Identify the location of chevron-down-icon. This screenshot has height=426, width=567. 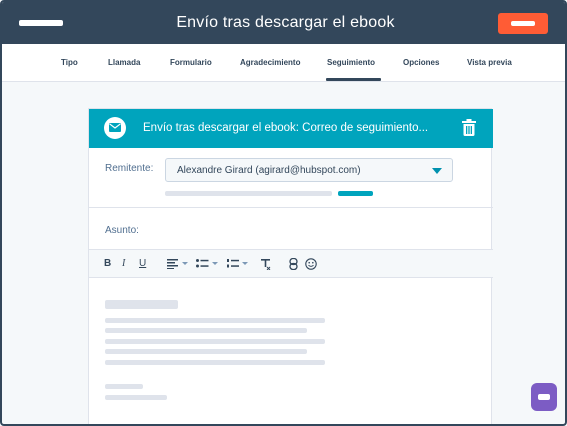
(437, 171).